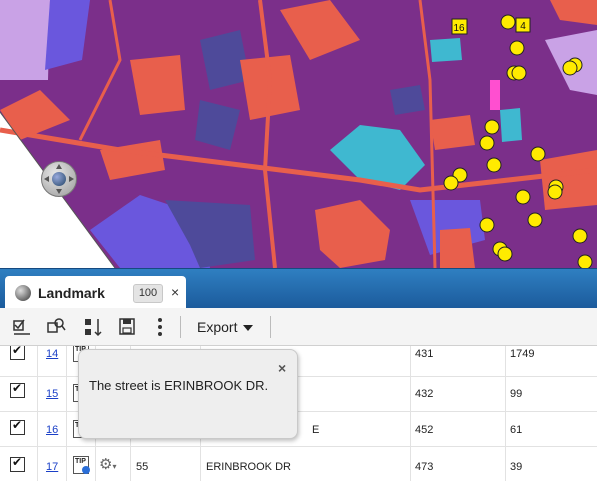 The height and width of the screenshot is (481, 597). Describe the element at coordinates (59, 191) in the screenshot. I see `pan-down-icon` at that location.